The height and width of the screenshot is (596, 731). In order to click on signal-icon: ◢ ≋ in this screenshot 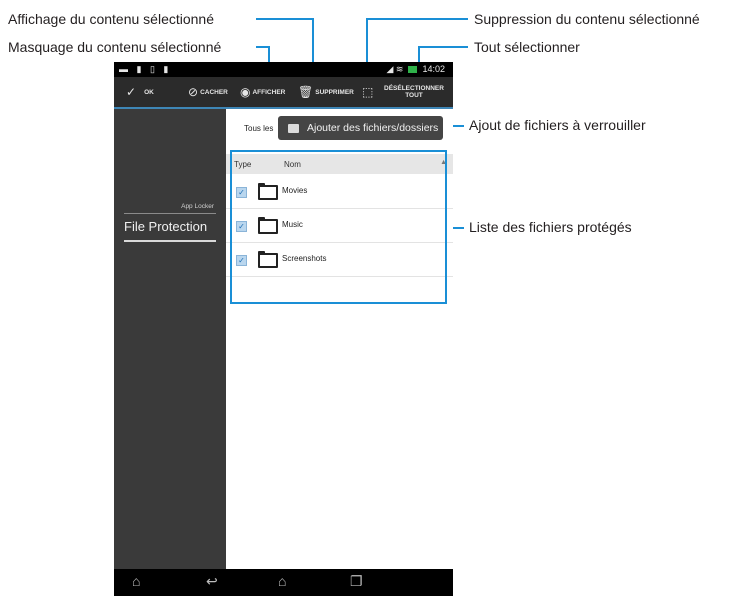, I will do `click(395, 69)`.